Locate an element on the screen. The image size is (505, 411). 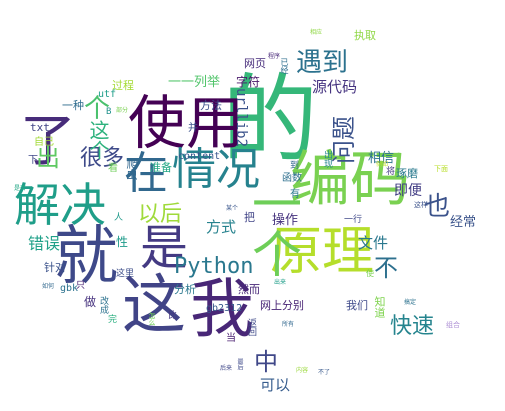
word-jiu: 就 is located at coordinates (86, 257).